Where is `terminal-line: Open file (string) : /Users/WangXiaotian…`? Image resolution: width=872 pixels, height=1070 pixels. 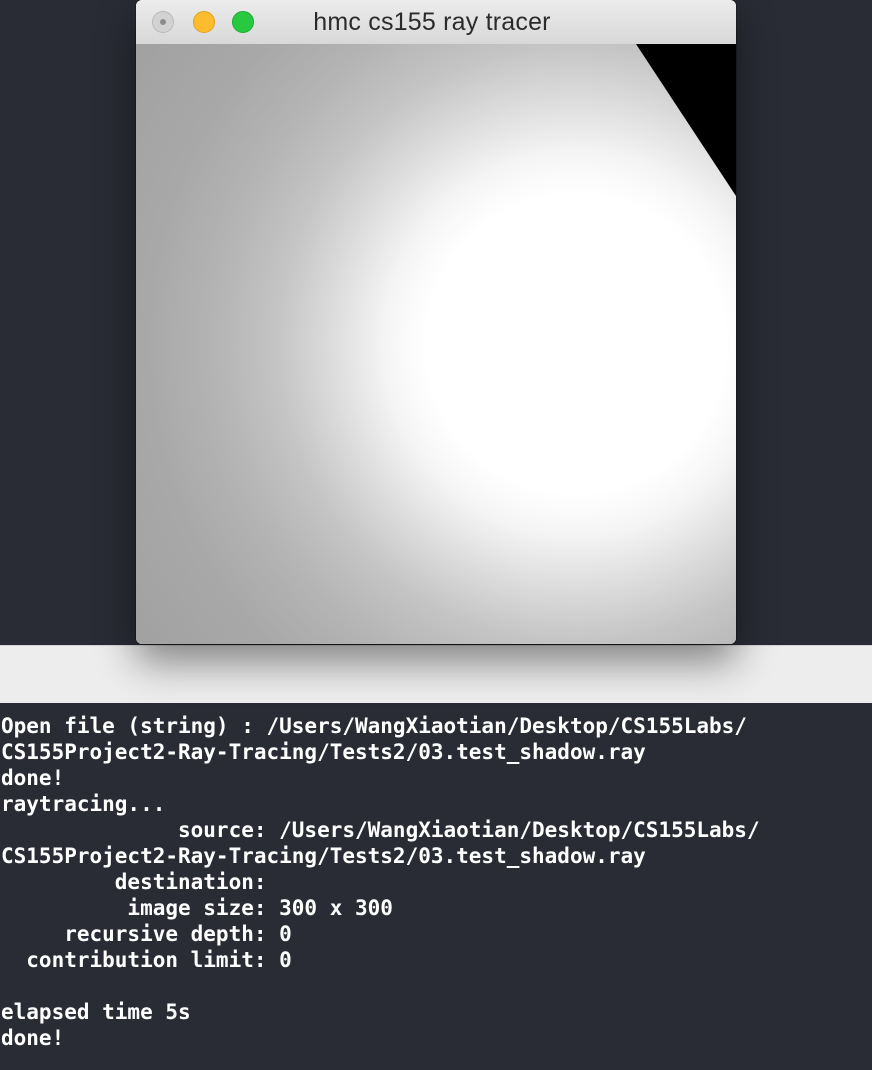
terminal-line: Open file (string) : /Users/WangXiaotian… is located at coordinates (374, 726).